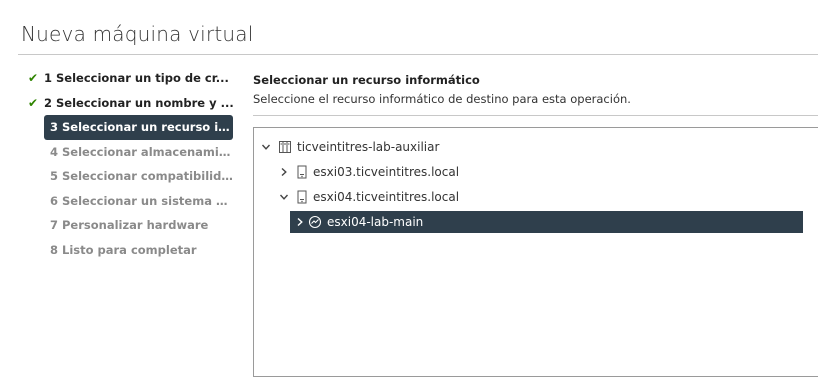 This screenshot has height=377, width=818. Describe the element at coordinates (386, 197) in the screenshot. I see `tree-node-label: esxi04.ticveintitres.local` at that location.